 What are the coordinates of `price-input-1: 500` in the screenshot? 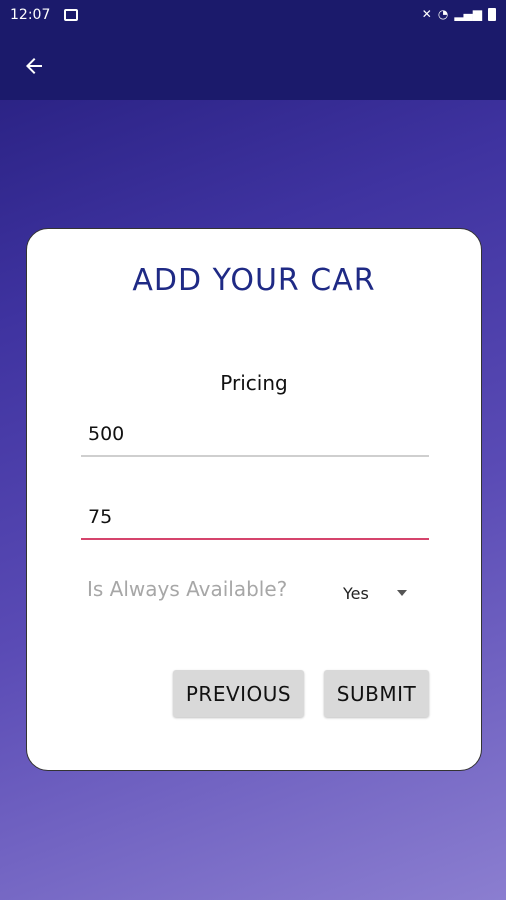 It's located at (255, 440).